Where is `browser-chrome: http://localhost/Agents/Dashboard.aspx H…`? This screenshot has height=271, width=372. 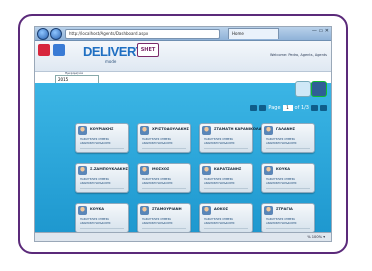 browser-chrome: http://localhost/Agents/Dashboard.aspx H… is located at coordinates (183, 34).